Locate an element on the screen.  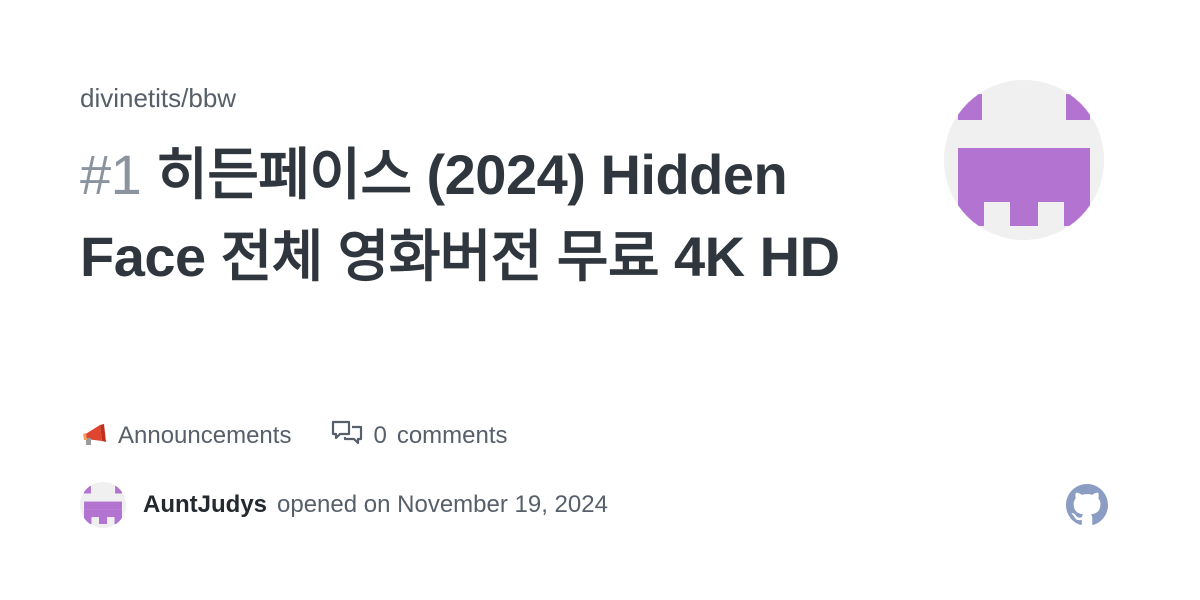
label-item: Announcements is located at coordinates (185, 436).